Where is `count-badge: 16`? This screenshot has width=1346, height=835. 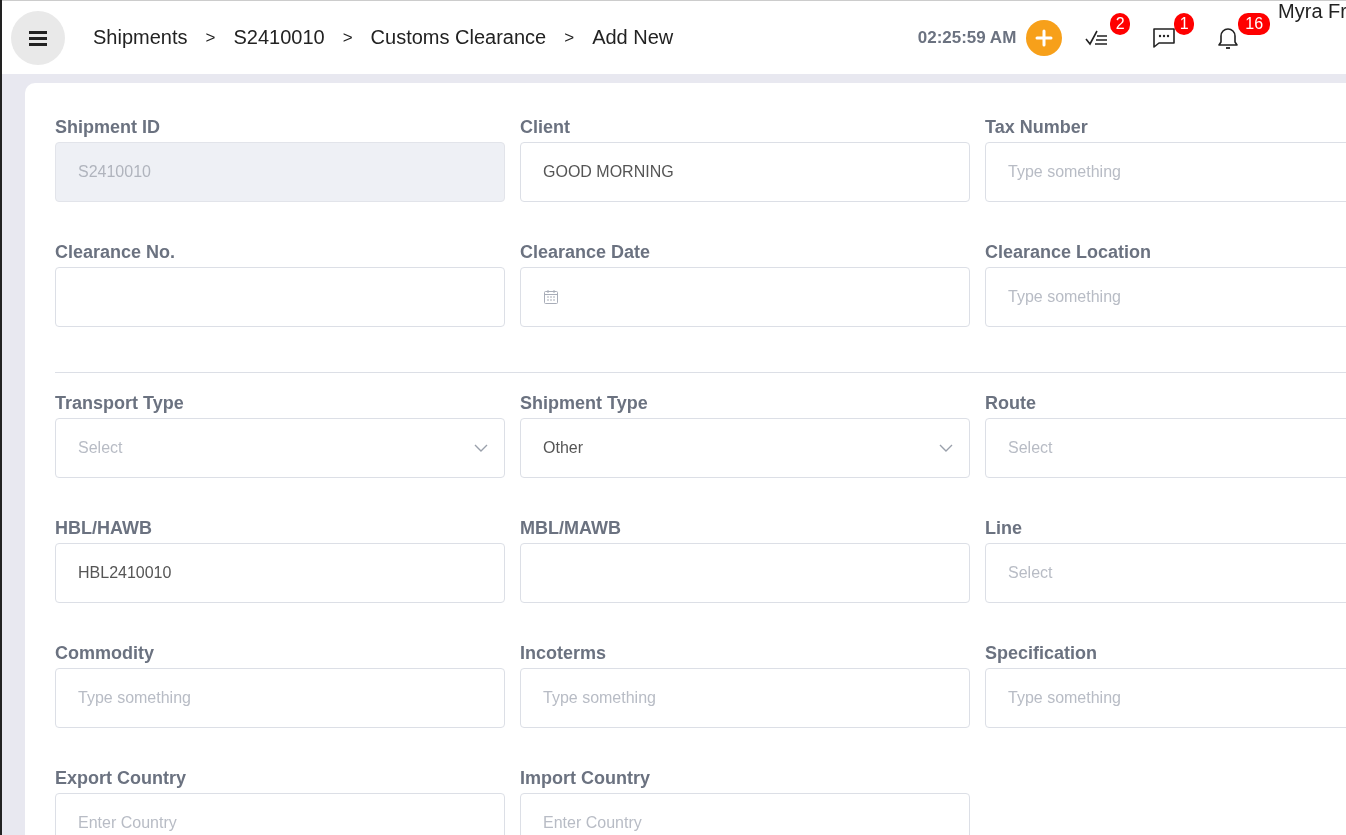
count-badge: 16 is located at coordinates (1254, 23).